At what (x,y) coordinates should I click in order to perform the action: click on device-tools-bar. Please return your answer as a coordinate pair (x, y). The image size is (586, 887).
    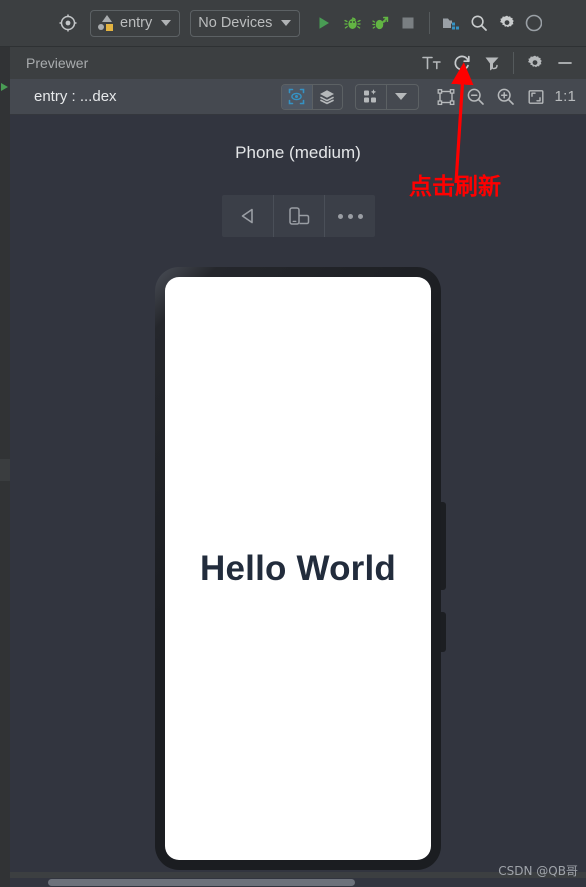
    Looking at the image, I should click on (298, 216).